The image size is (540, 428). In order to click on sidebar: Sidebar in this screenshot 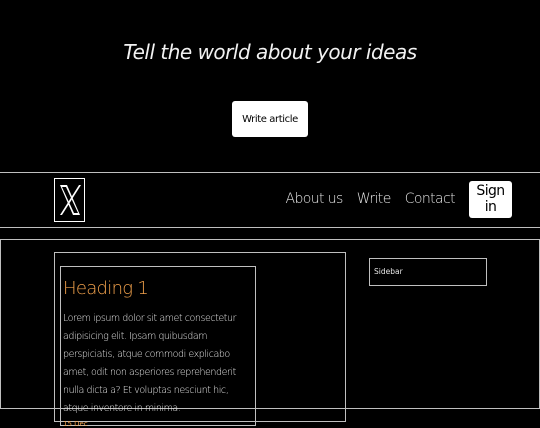, I will do `click(428, 272)`.